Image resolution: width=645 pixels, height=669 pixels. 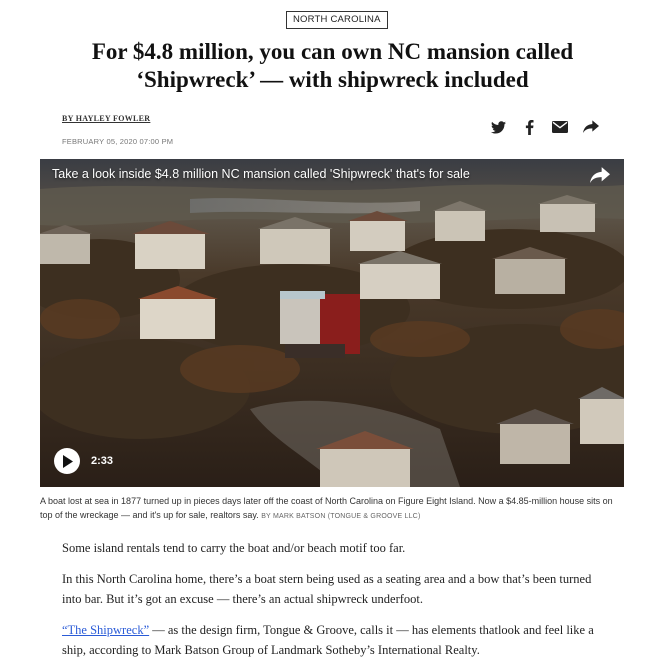 What do you see at coordinates (544, 127) in the screenshot?
I see `share-bar` at bounding box center [544, 127].